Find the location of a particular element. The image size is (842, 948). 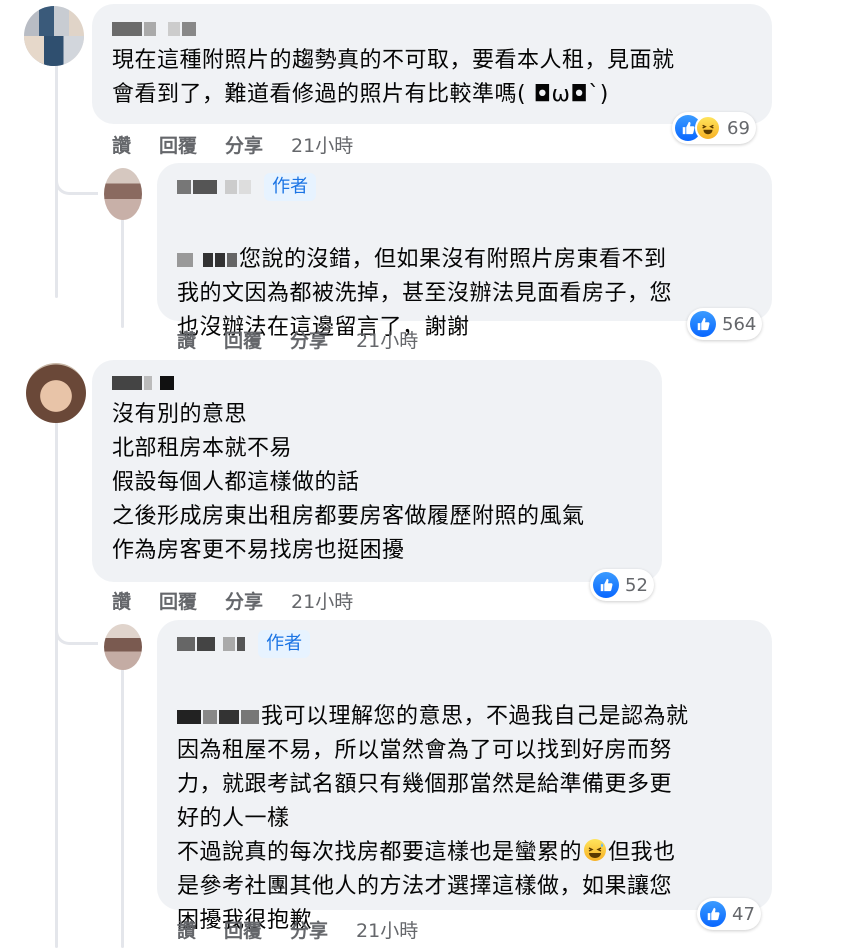

reaction-summary: 47 is located at coordinates (729, 914).